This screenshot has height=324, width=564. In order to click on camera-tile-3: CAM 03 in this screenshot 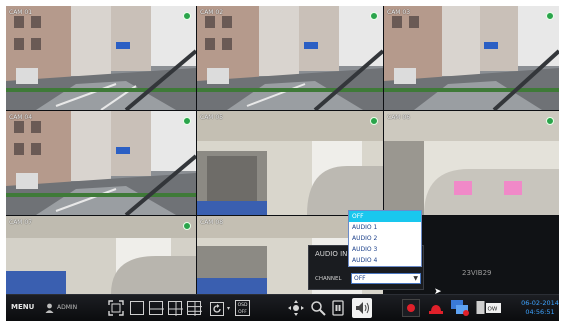, I will do `click(471, 58)`.